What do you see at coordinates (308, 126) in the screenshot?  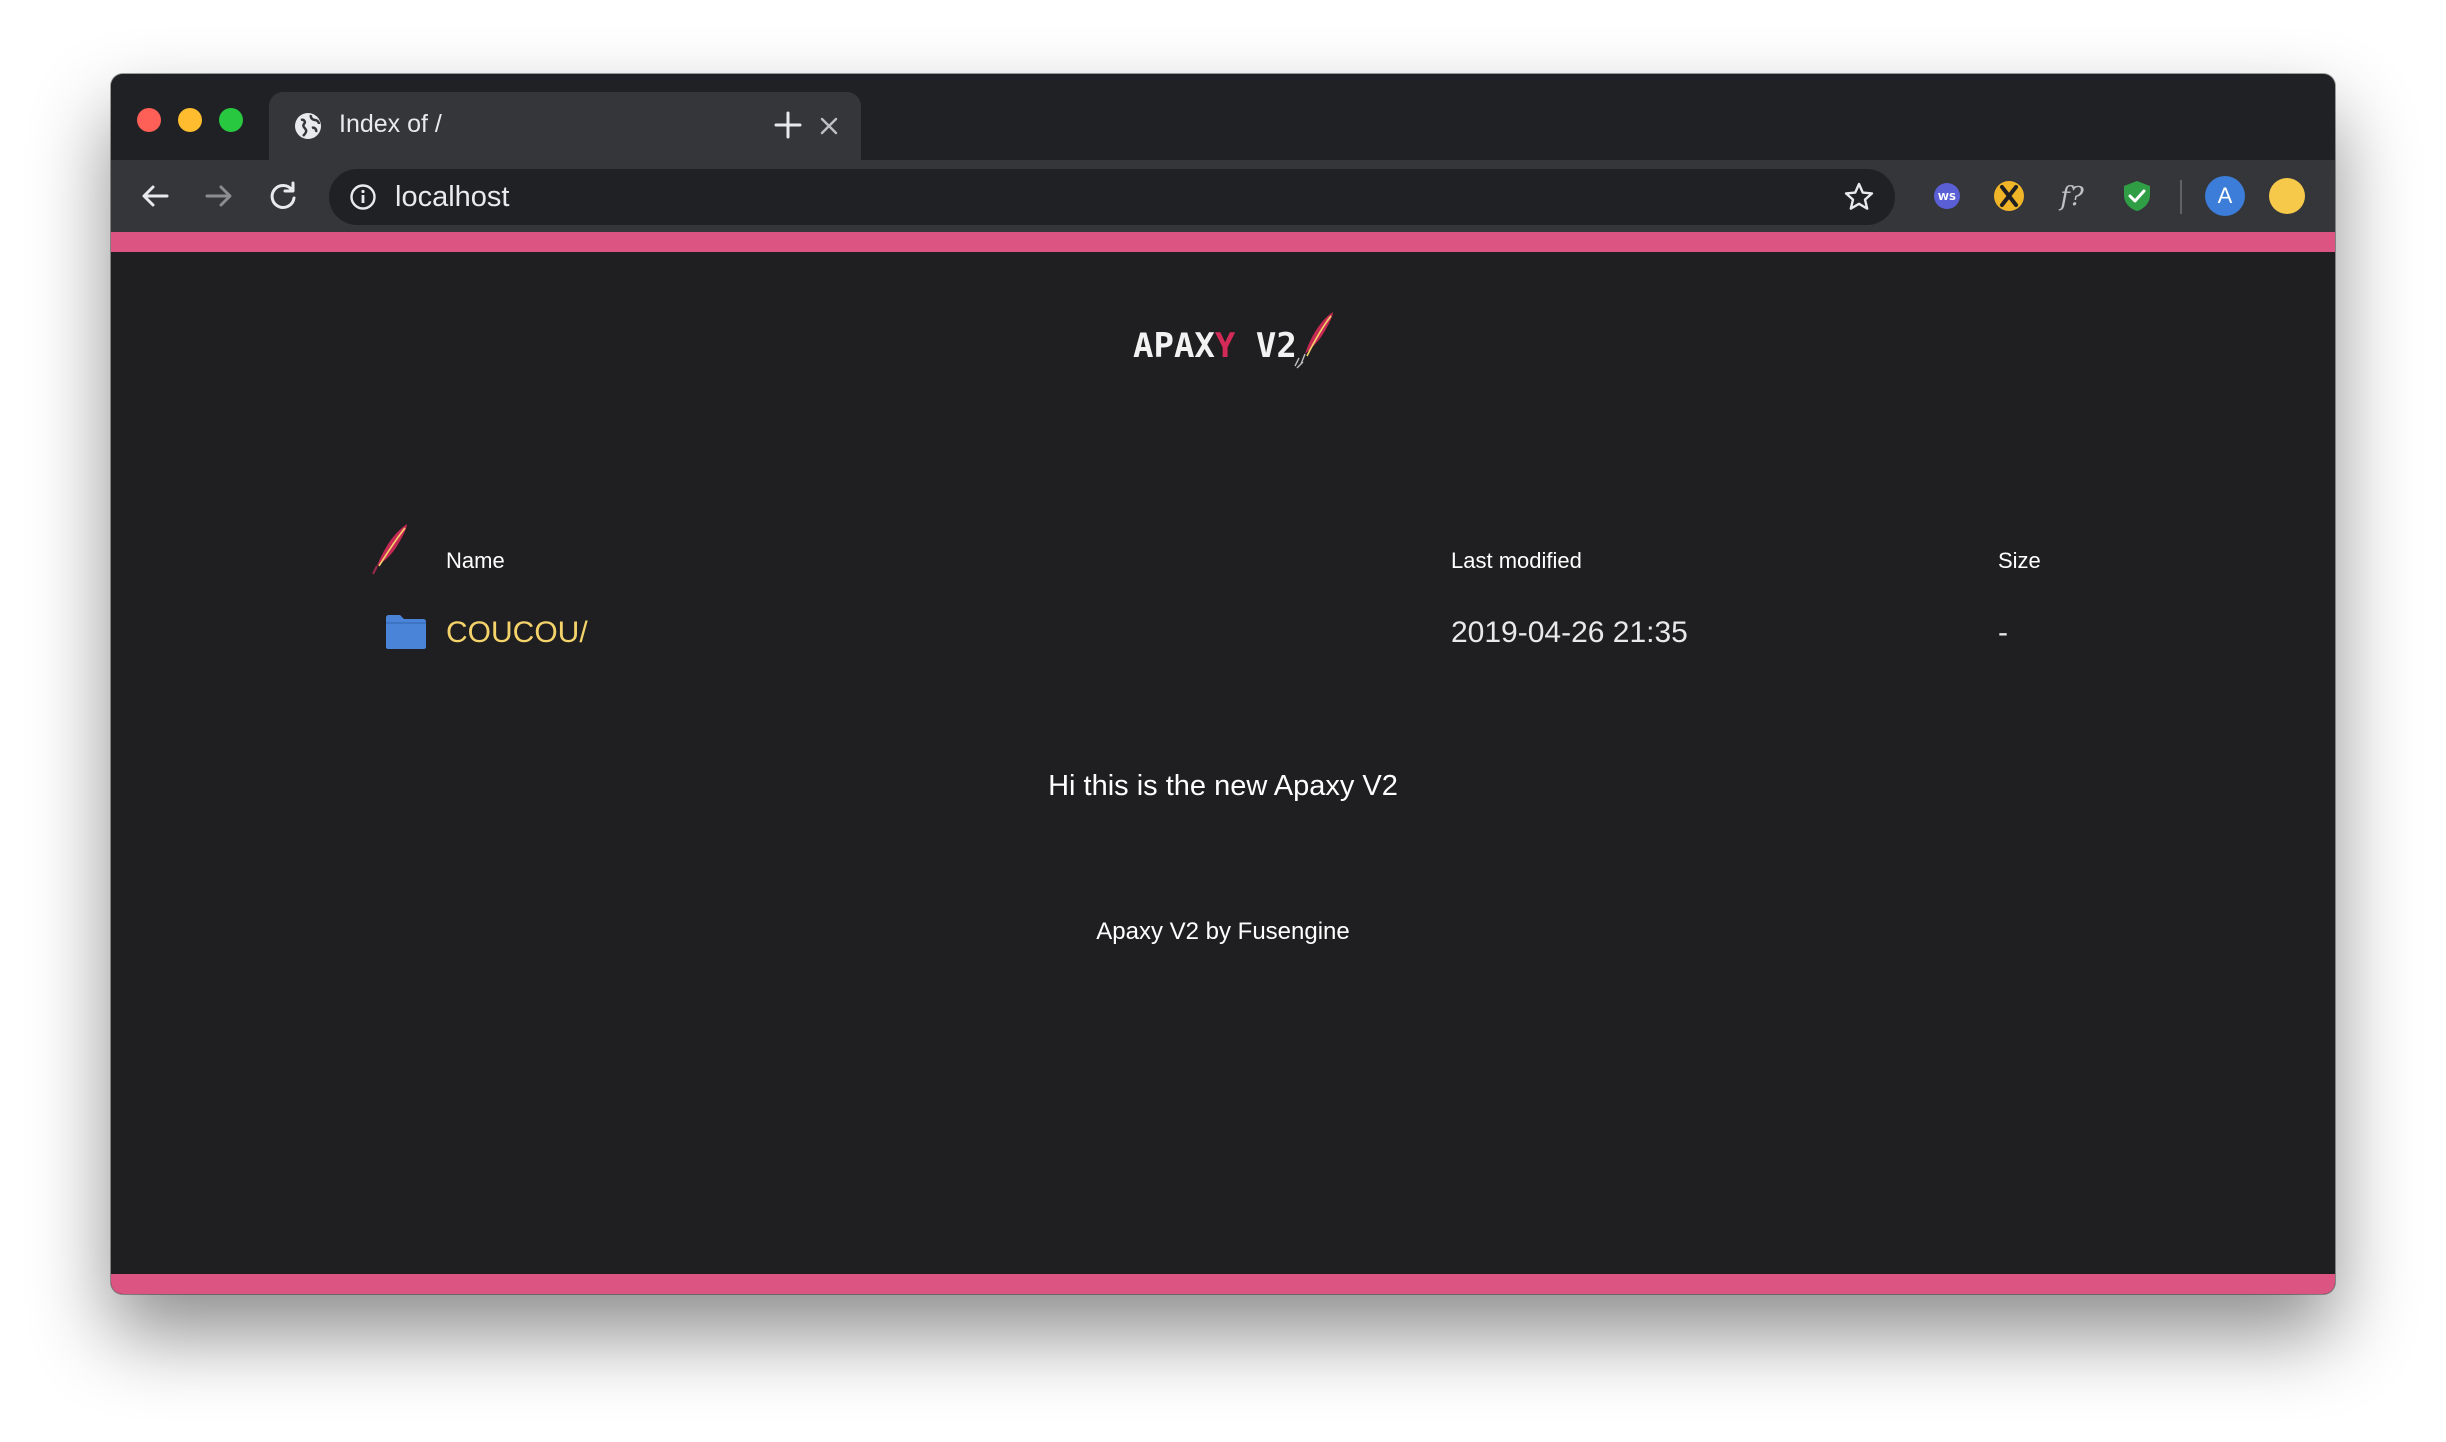 I see `globe-icon` at bounding box center [308, 126].